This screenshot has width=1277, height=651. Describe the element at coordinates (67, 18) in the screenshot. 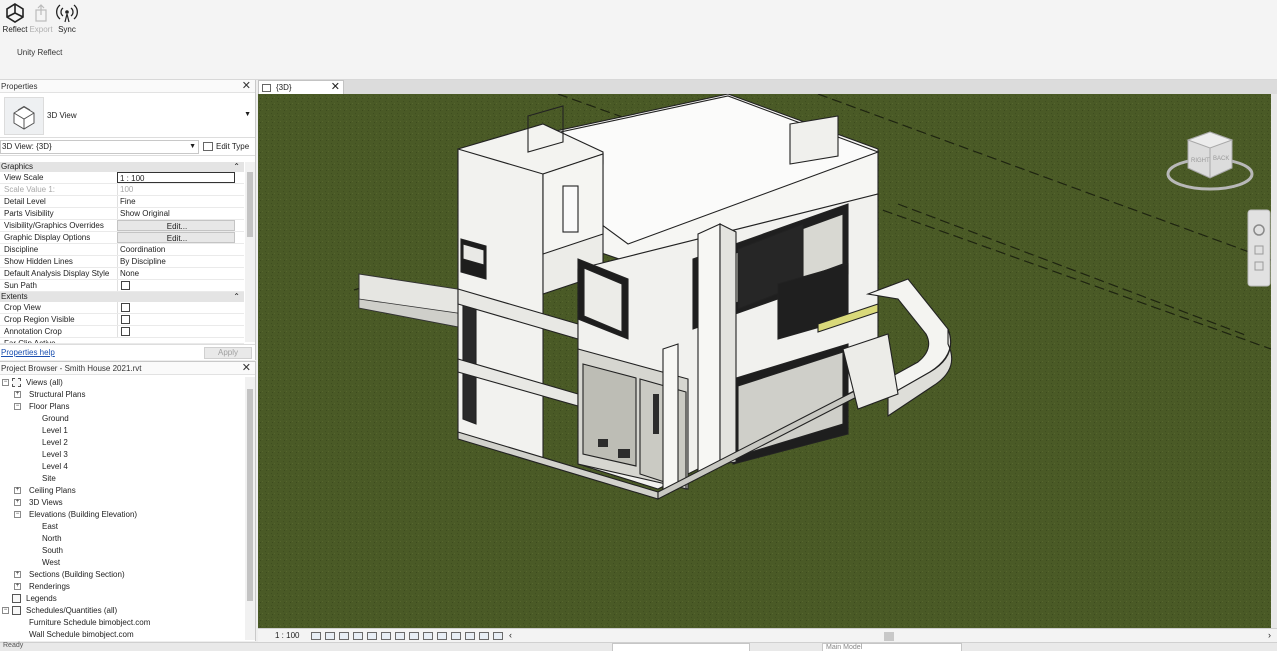

I see `sync-button: Sync` at that location.